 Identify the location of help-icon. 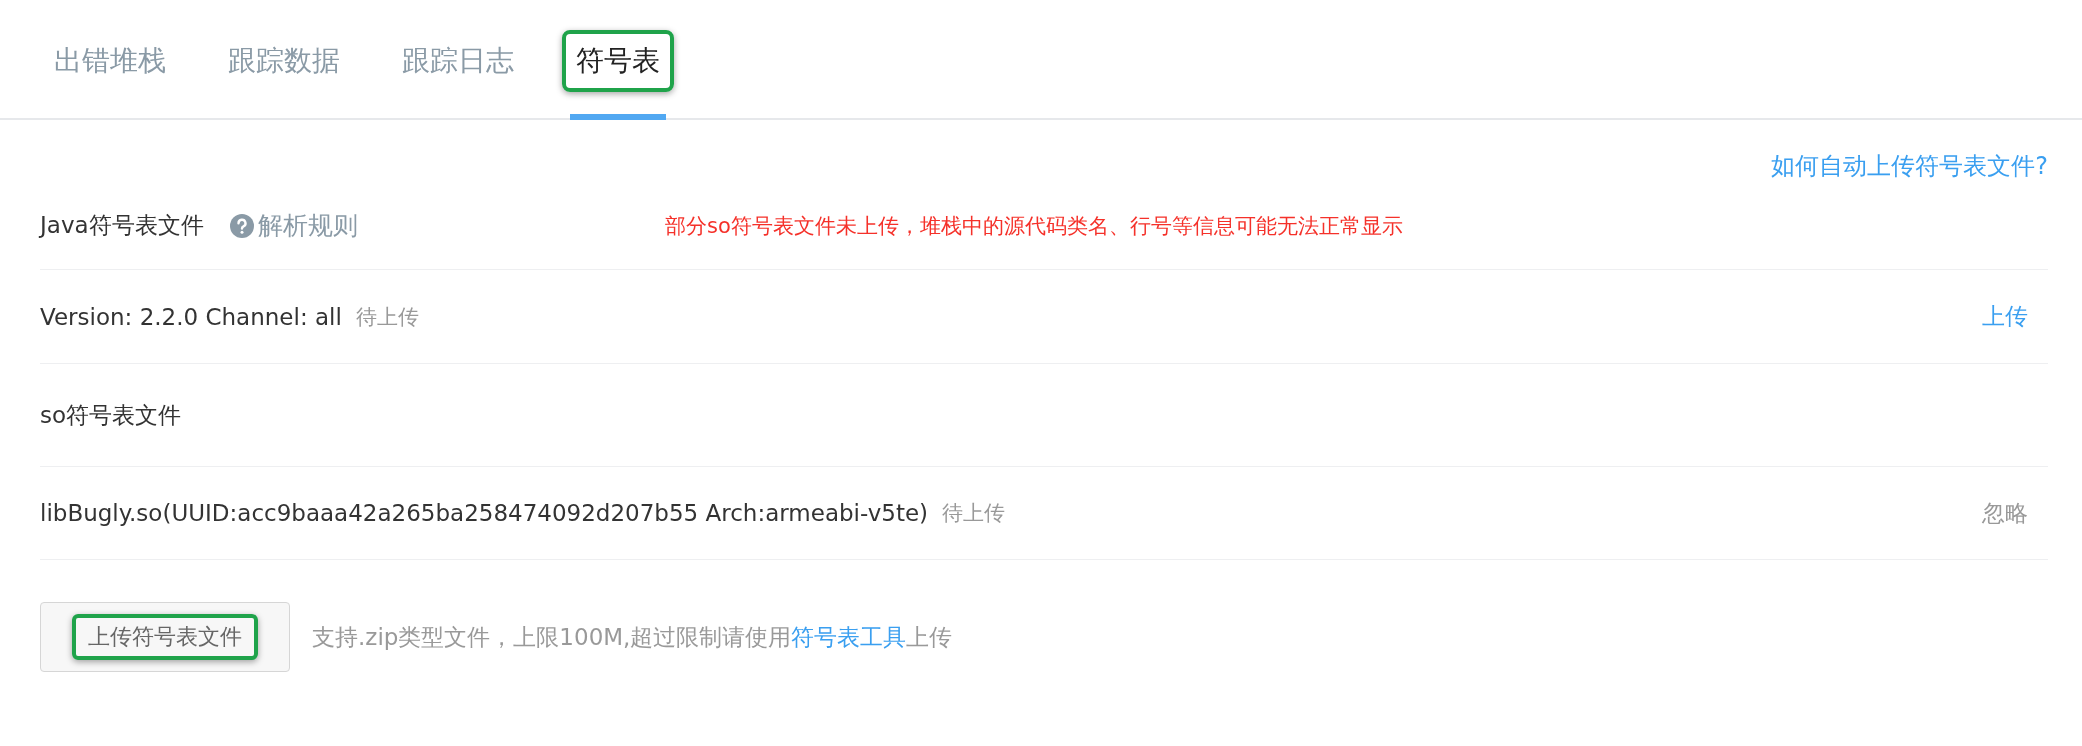
(241, 225).